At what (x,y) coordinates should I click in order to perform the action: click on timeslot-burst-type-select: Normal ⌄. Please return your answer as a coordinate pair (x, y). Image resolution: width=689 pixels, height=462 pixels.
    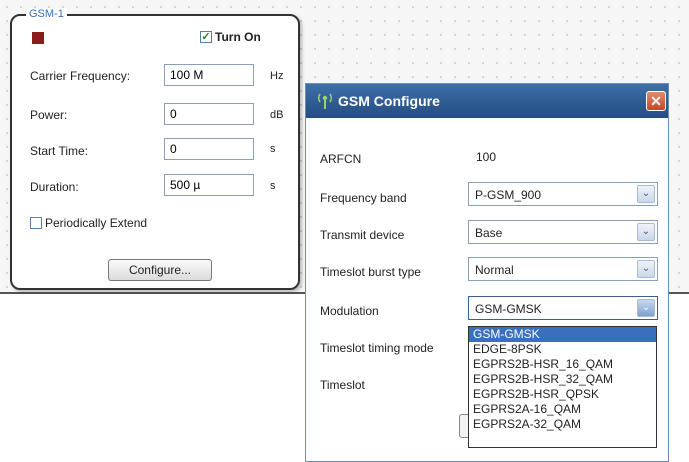
    Looking at the image, I should click on (563, 269).